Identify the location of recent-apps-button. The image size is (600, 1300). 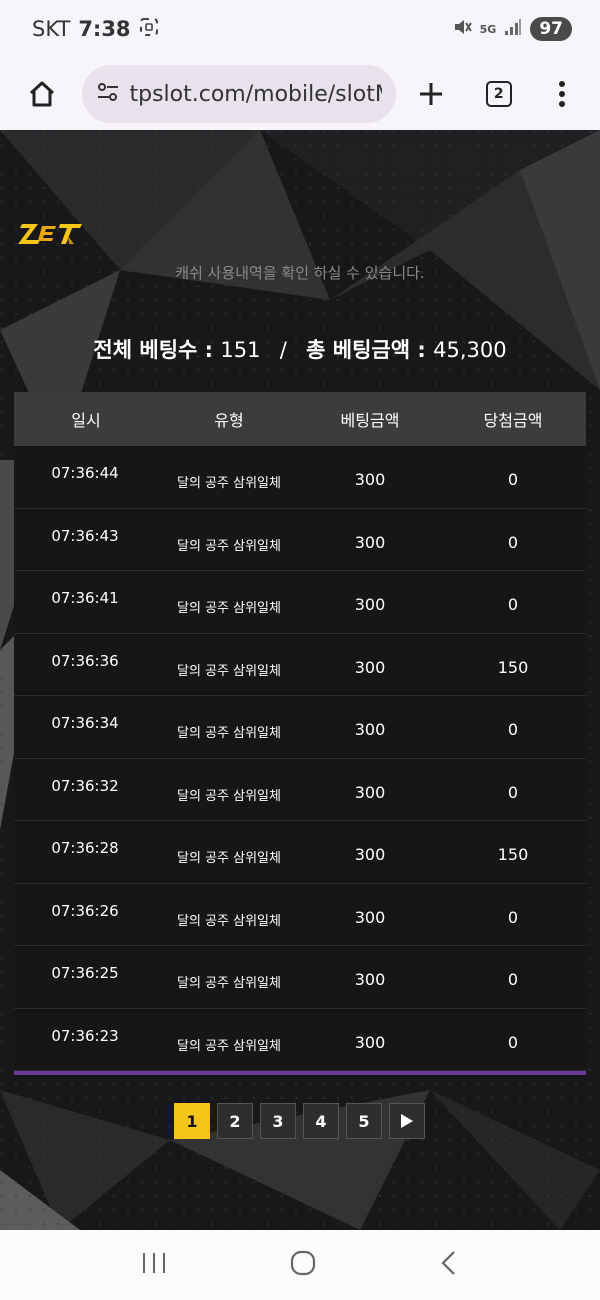
(154, 1265).